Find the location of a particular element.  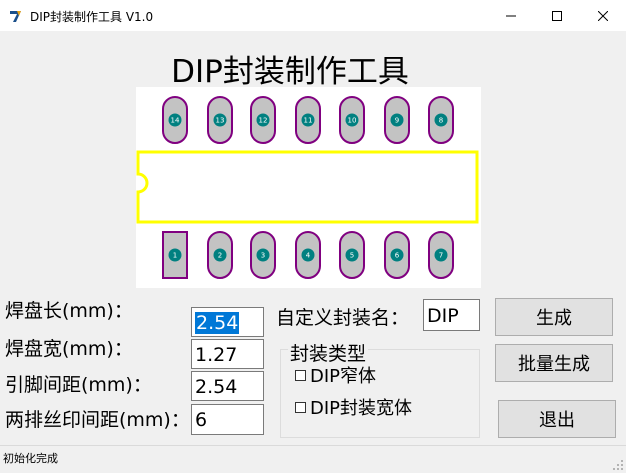

pin-pad: 6 is located at coordinates (397, 255).